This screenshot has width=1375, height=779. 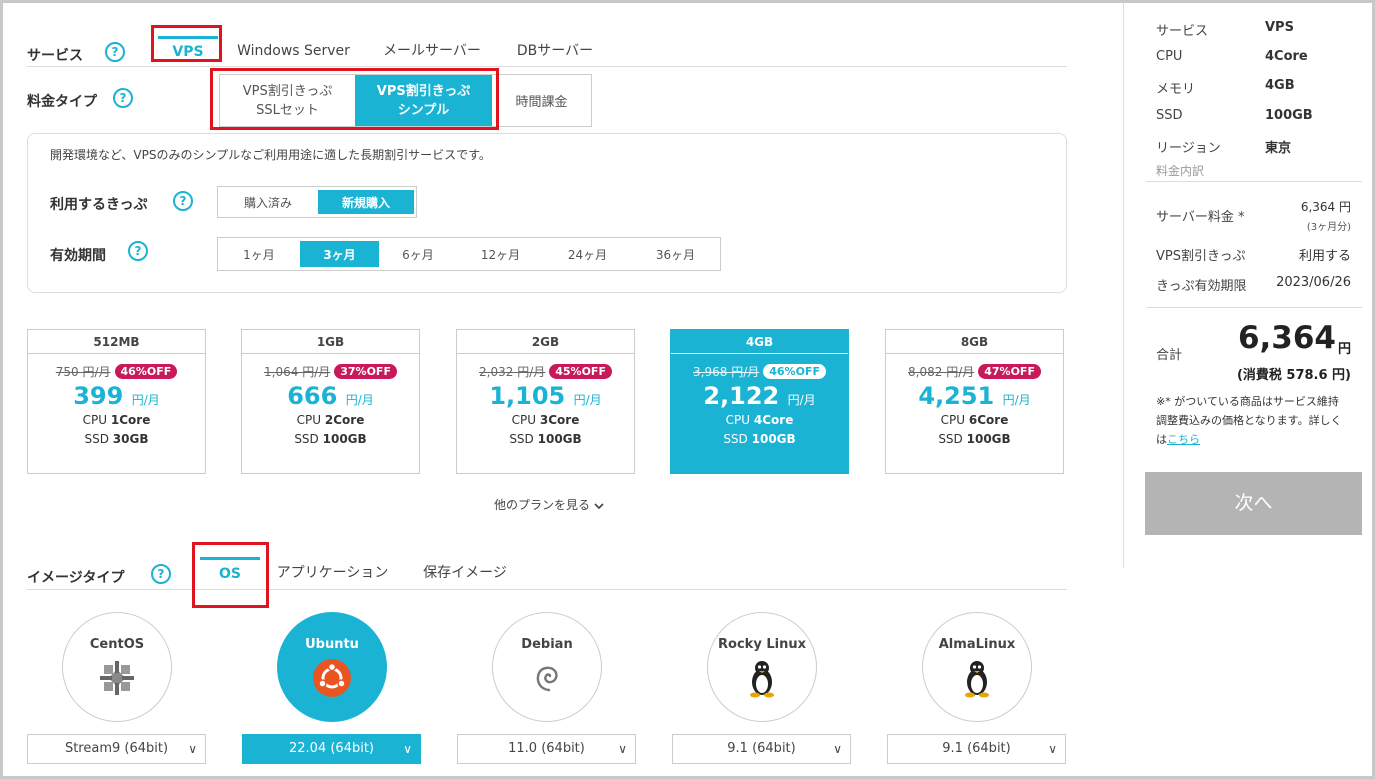 What do you see at coordinates (547, 679) in the screenshot?
I see `debian-icon` at bounding box center [547, 679].